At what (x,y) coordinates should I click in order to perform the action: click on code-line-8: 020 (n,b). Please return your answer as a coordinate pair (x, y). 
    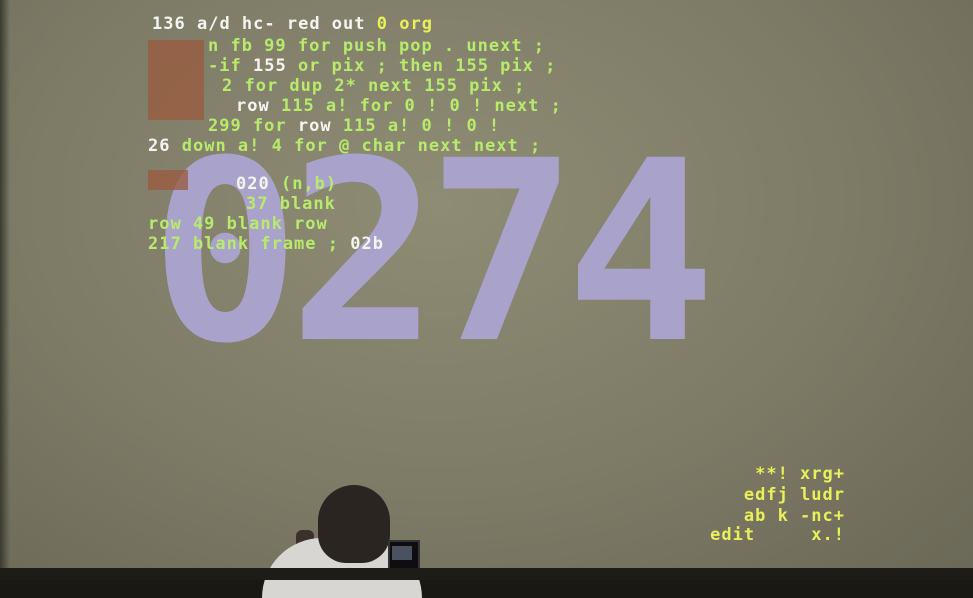
    Looking at the image, I should click on (286, 184).